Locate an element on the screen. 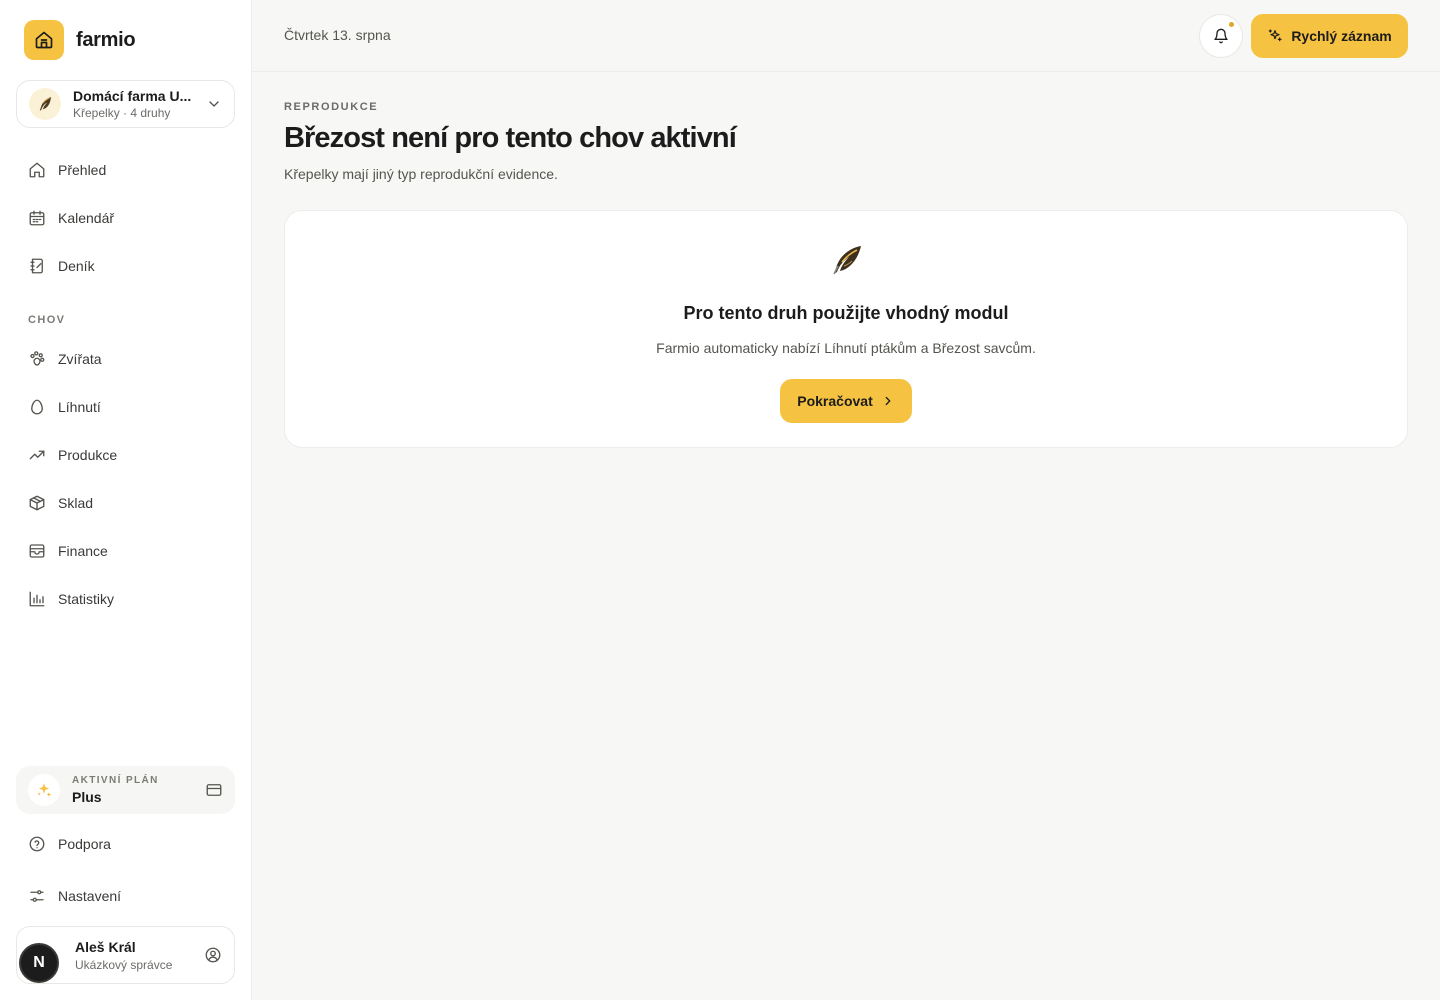 The height and width of the screenshot is (1000, 1440). section-label-chov: CHOV is located at coordinates (47, 320).